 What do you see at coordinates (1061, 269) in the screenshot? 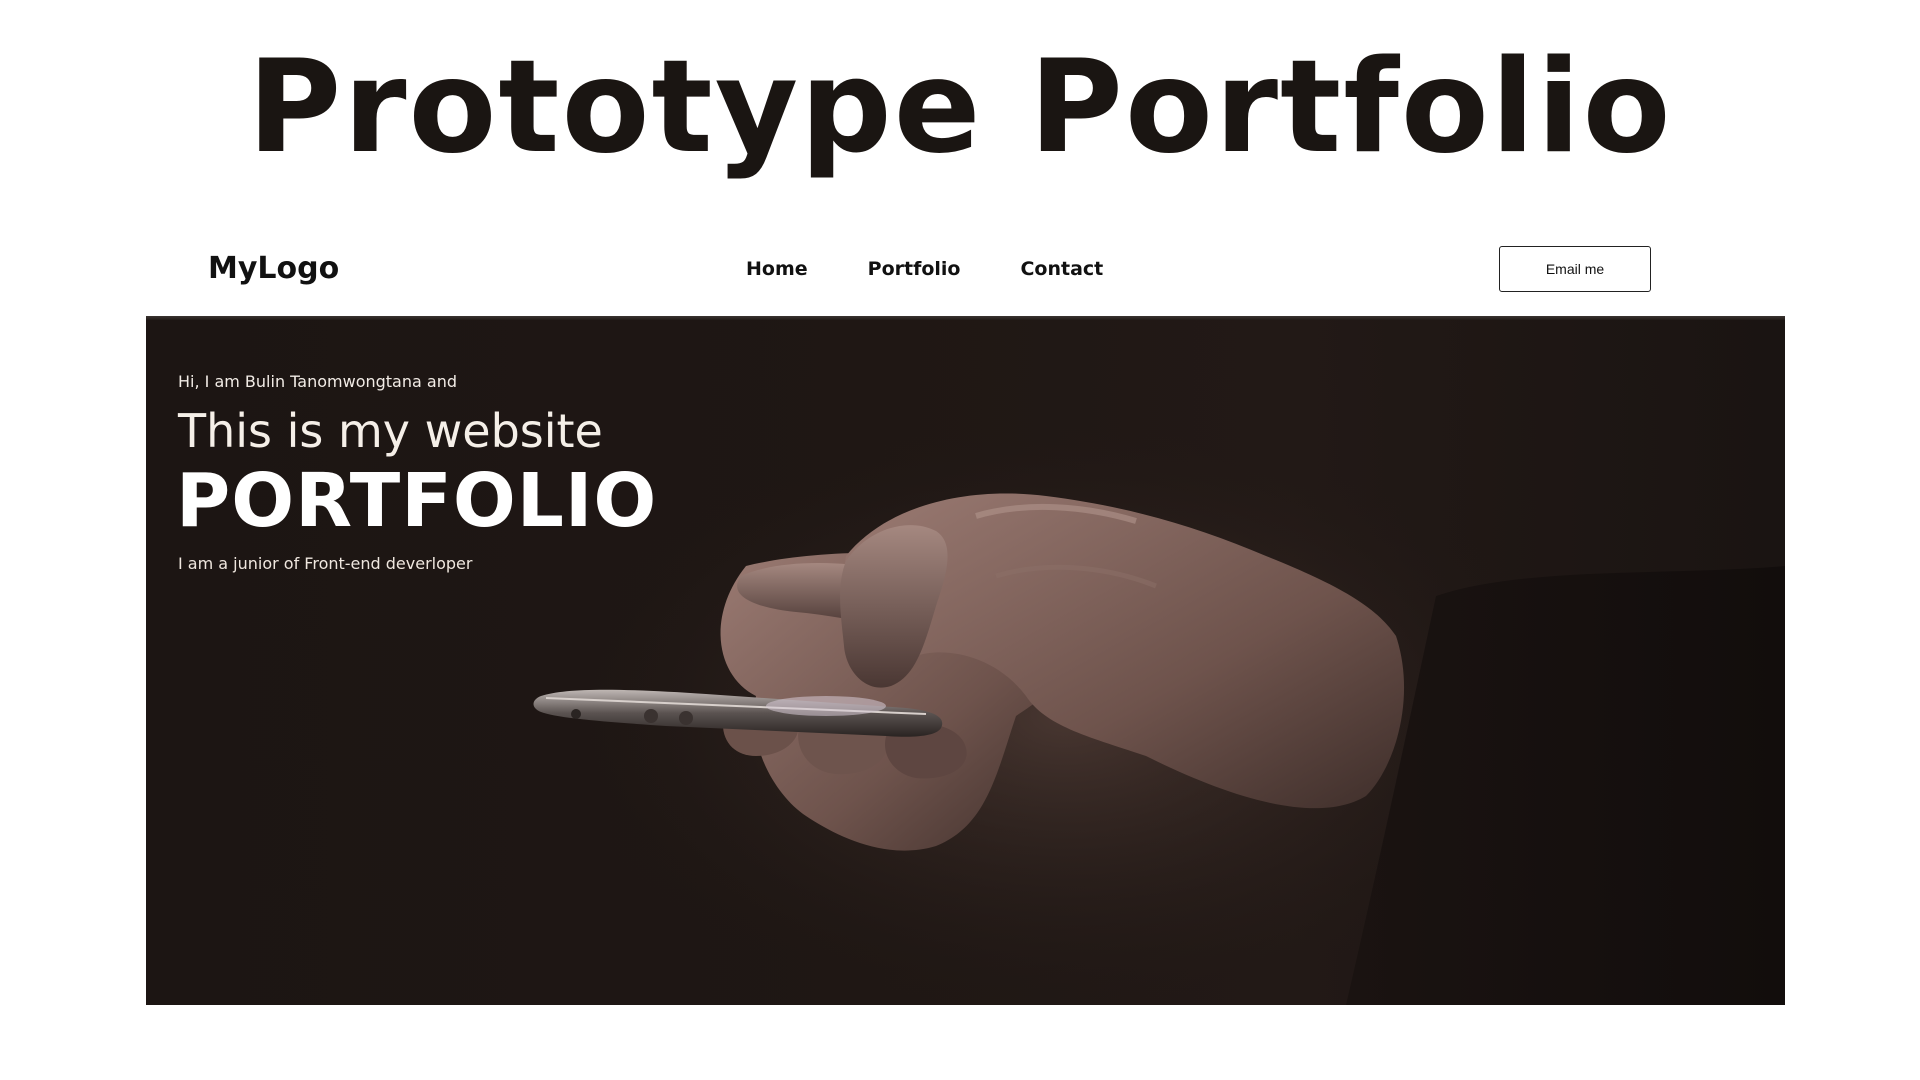
I see `nav-link-contact: Contact` at bounding box center [1061, 269].